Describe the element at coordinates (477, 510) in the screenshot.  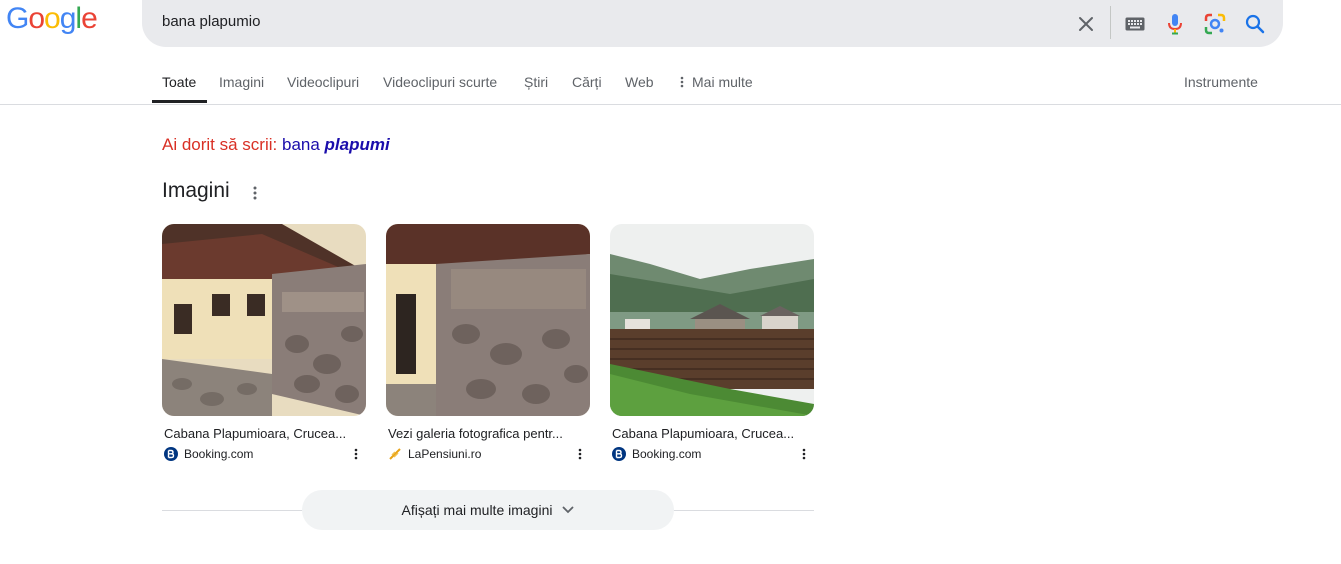
I see `show-more-label: Afișați mai multe imagini` at that location.